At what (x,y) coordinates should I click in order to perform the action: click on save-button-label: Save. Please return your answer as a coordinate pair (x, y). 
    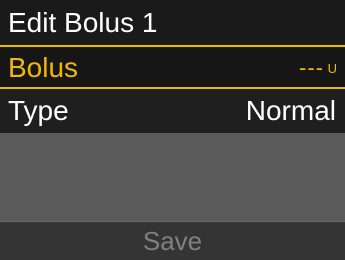
    Looking at the image, I should click on (172, 241).